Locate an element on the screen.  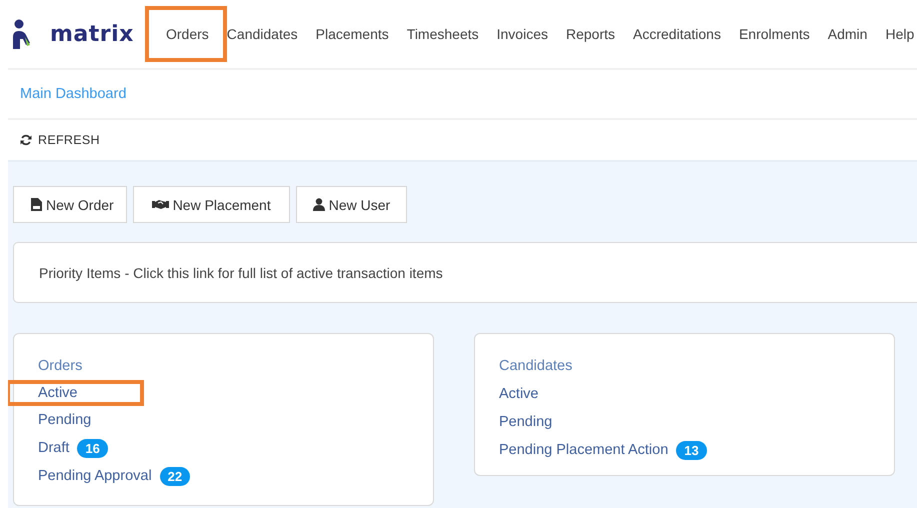
action-button: New Order is located at coordinates (70, 204).